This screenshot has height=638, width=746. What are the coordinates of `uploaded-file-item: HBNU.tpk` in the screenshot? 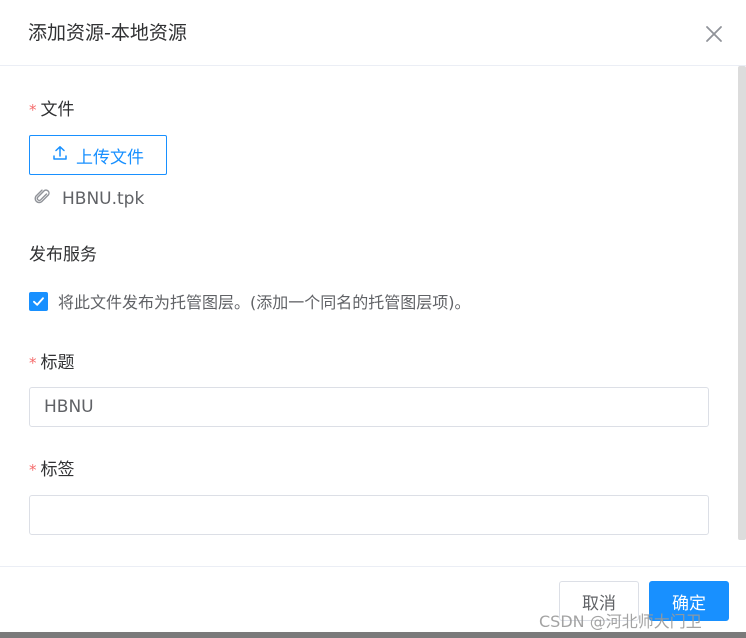 It's located at (89, 199).